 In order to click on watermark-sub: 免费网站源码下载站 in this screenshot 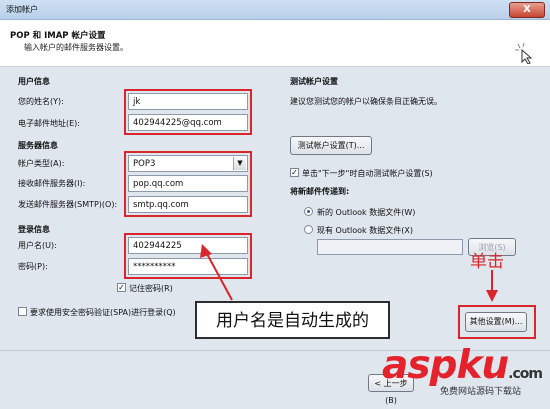, I will do `click(481, 392)`.